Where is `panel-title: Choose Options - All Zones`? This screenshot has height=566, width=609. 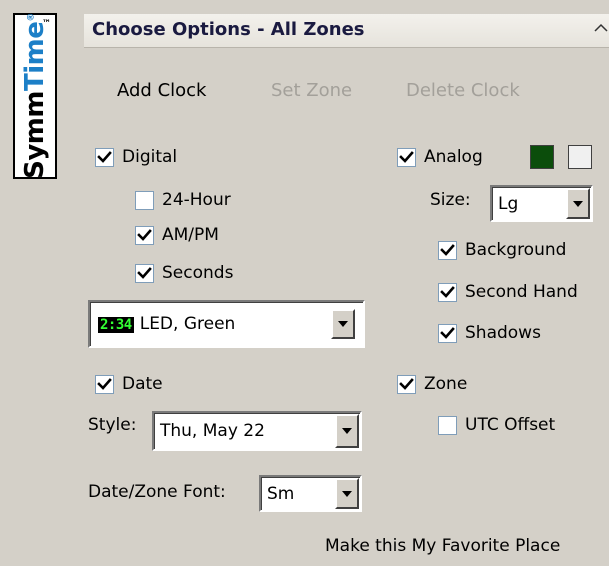 panel-title: Choose Options - All Zones is located at coordinates (228, 29).